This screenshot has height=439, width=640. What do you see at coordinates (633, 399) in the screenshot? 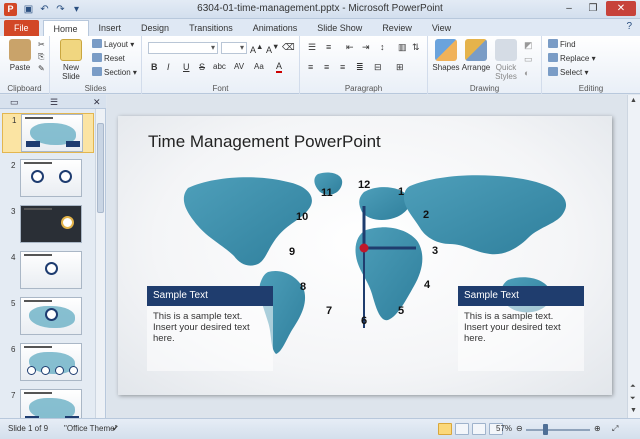
I see `next-slide-icon: ⏷` at bounding box center [633, 399].